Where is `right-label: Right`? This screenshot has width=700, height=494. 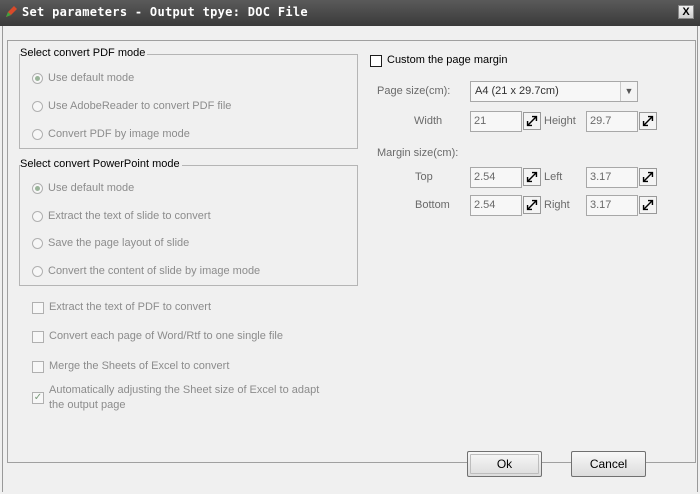
right-label: Right is located at coordinates (557, 205).